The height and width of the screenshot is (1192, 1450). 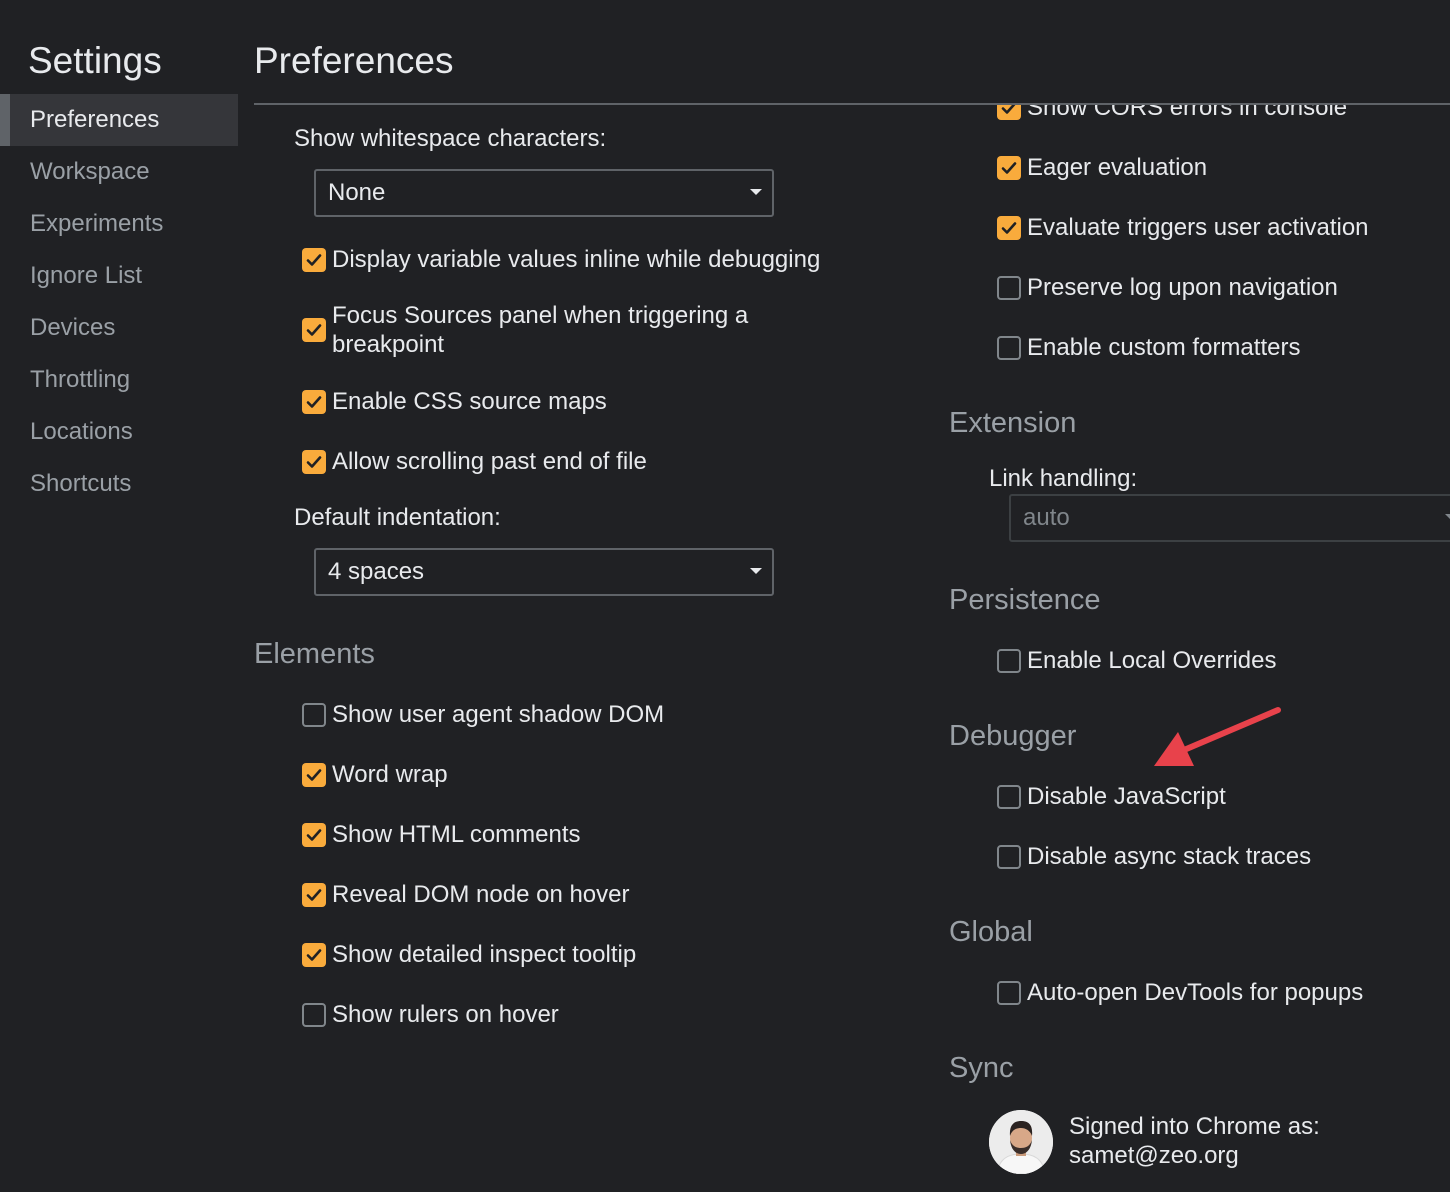 I want to click on checkbox-label: Disable JavaScript, so click(x=1126, y=796).